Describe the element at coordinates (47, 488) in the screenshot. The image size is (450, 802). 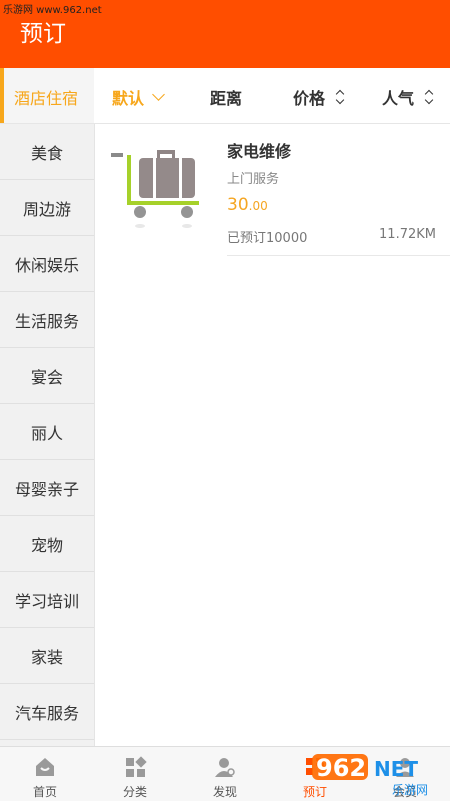
I see `sidebar-item-parenting: 母婴亲子` at that location.